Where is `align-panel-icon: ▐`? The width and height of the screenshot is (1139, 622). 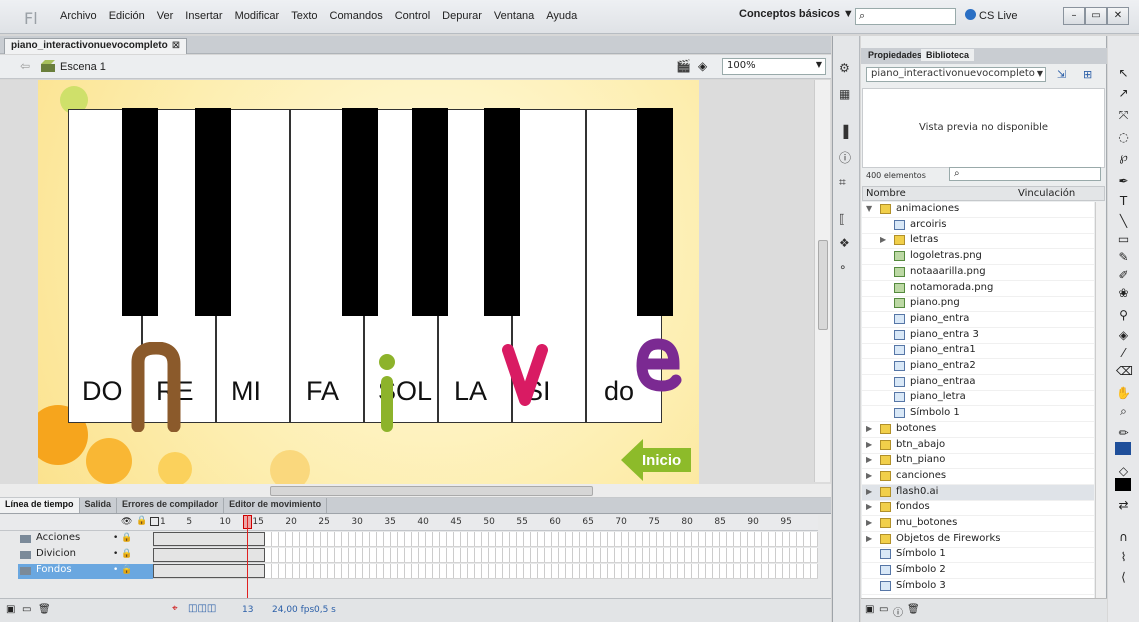 align-panel-icon: ▐ is located at coordinates (846, 132).